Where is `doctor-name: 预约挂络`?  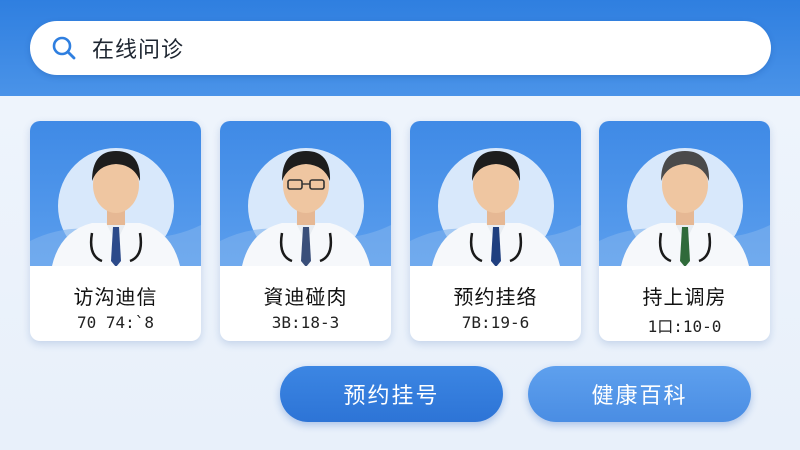
doctor-name: 预约挂络 is located at coordinates (495, 297).